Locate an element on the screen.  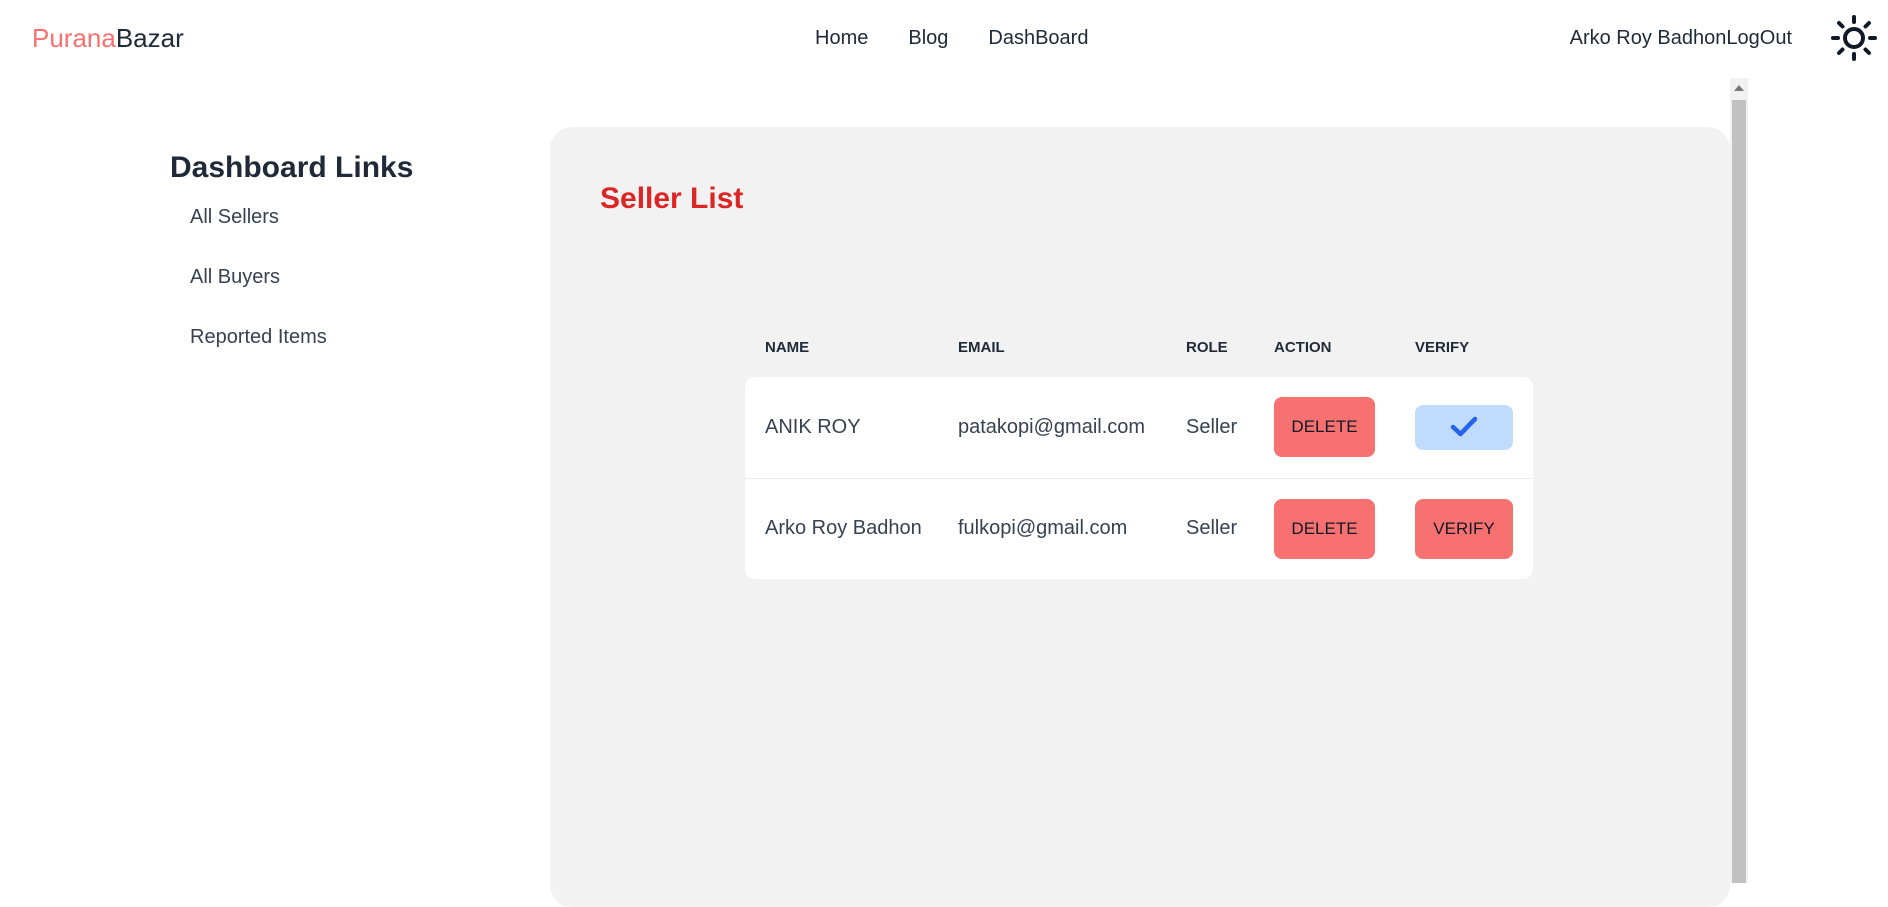
nav-link-dashboard: DashBoard is located at coordinates (1038, 38).